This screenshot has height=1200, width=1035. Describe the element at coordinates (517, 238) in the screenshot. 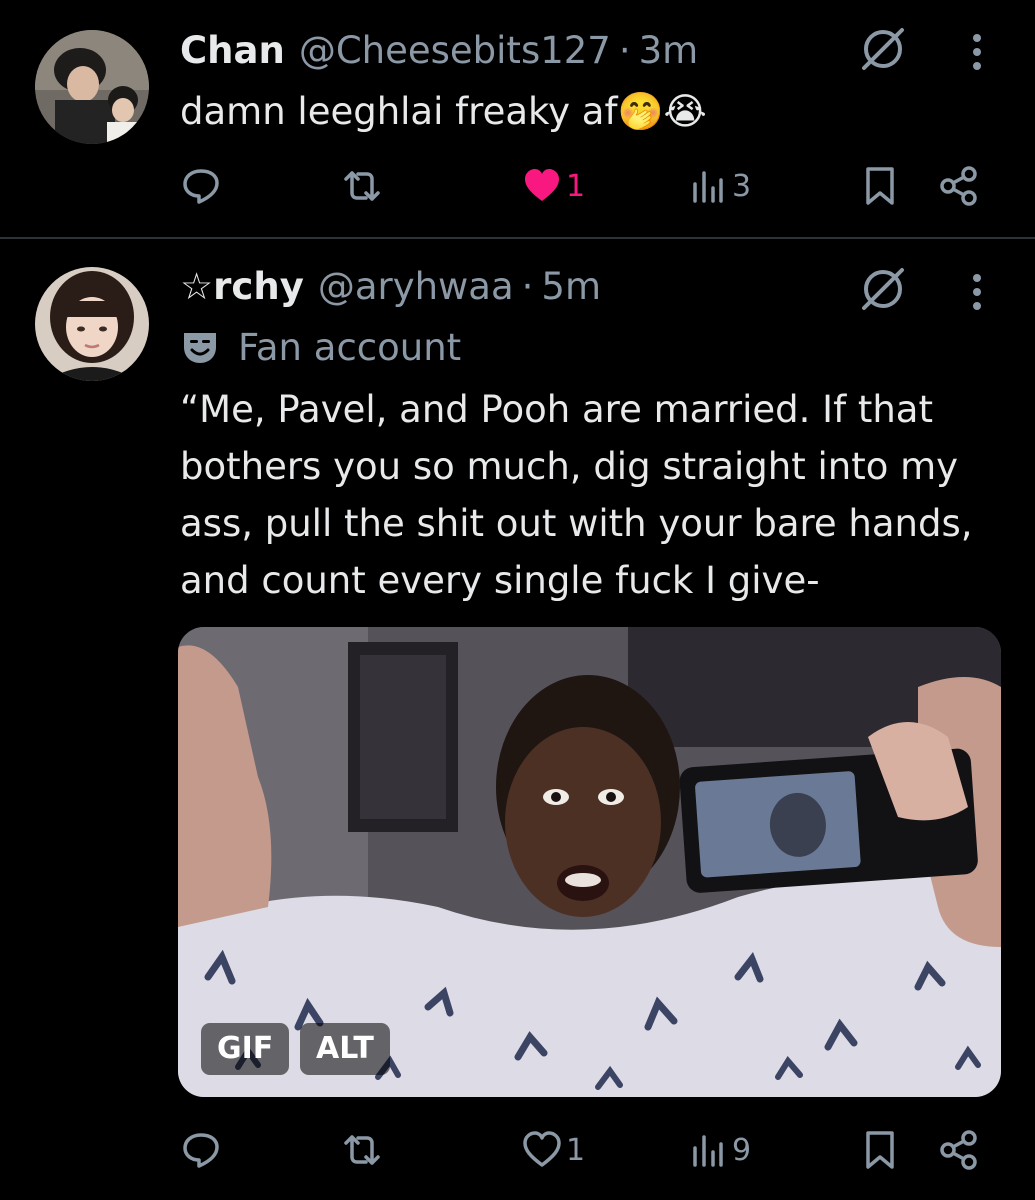

I see `tweet-divider` at that location.